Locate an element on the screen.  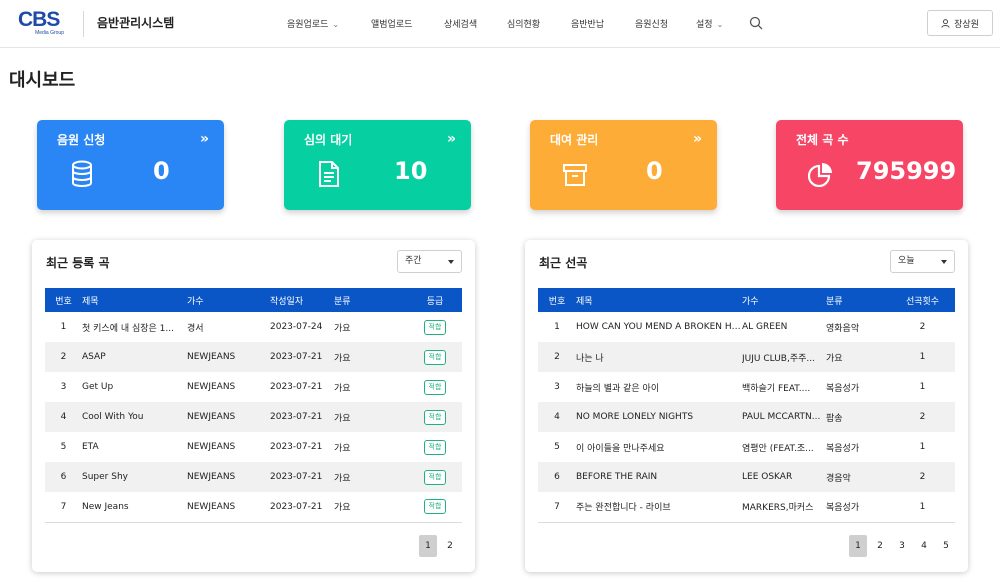
nav-label: 설정 is located at coordinates (704, 25).